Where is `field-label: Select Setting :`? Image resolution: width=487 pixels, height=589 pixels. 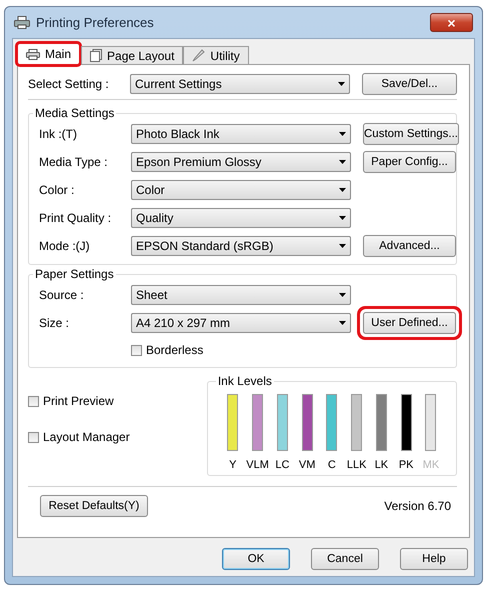
field-label: Select Setting : is located at coordinates (69, 84).